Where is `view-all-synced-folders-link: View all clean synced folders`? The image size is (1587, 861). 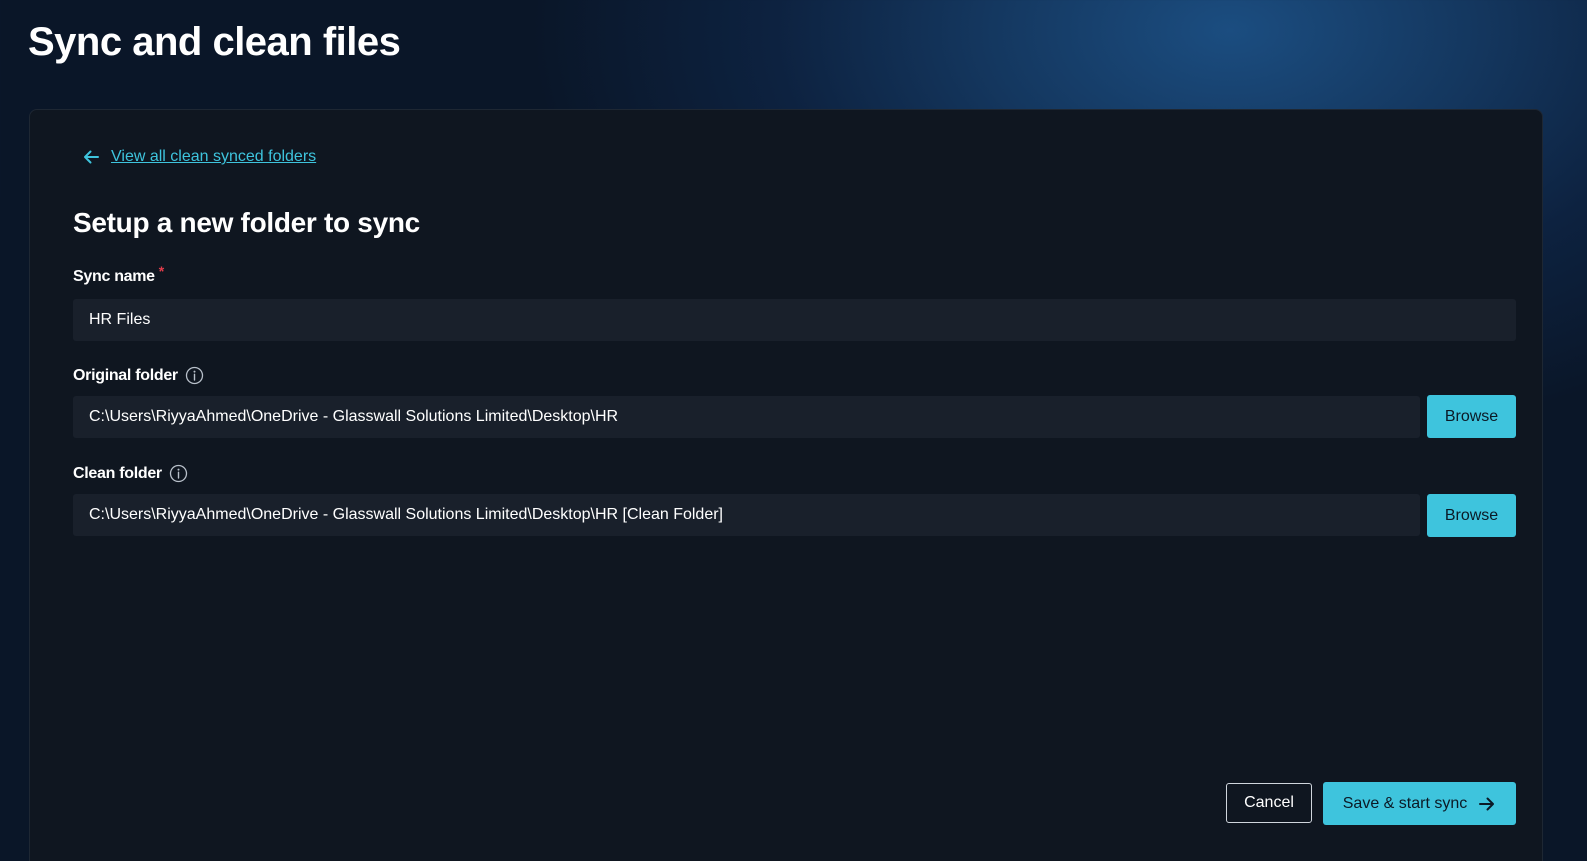 view-all-synced-folders-link: View all clean synced folders is located at coordinates (199, 157).